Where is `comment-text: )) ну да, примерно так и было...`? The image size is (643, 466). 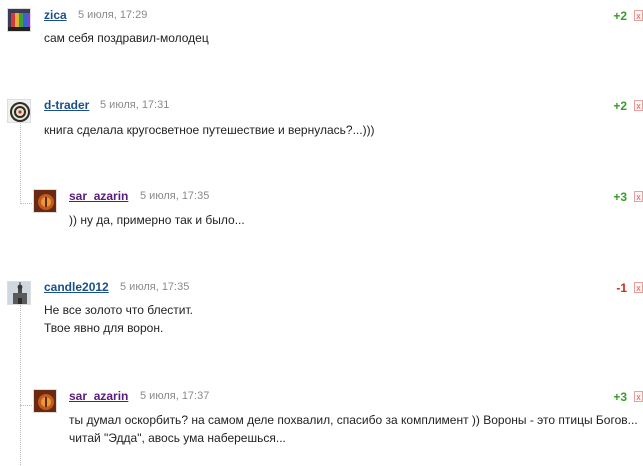 comment-text: )) ну да, примерно так и было... is located at coordinates (157, 220).